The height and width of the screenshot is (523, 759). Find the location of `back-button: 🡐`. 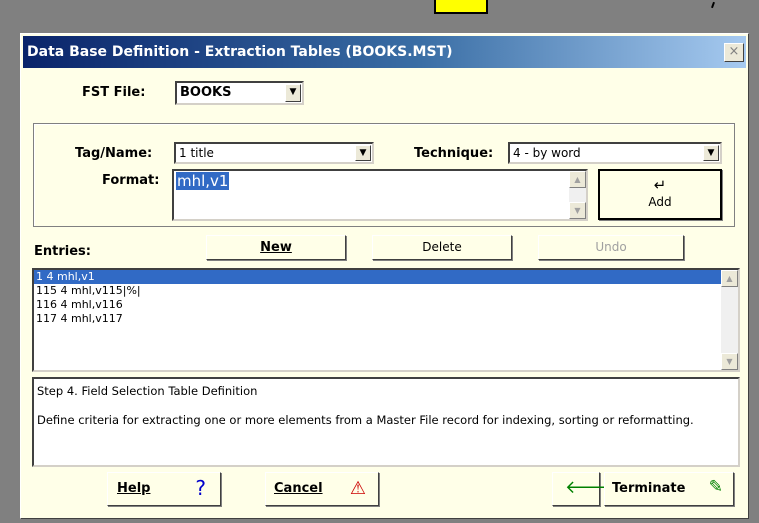

back-button: 🡐 is located at coordinates (582, 489).